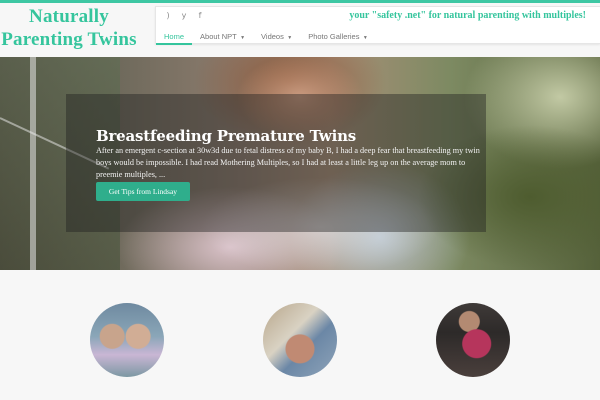 Image resolution: width=600 pixels, height=400 pixels. I want to click on slide-title: Breastfeeding Premature Twins, so click(226, 136).